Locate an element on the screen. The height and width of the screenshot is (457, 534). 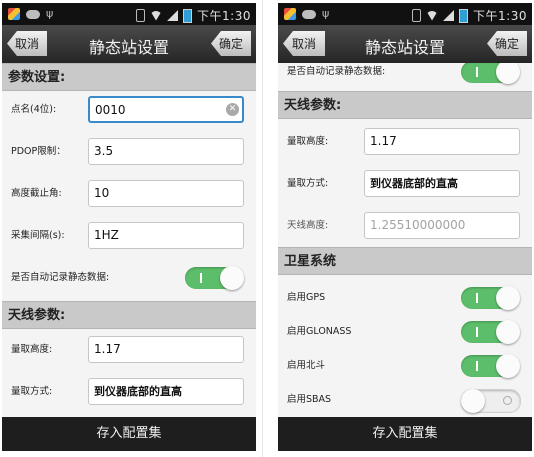
sbas-label: 启用SBAS is located at coordinates (309, 399).